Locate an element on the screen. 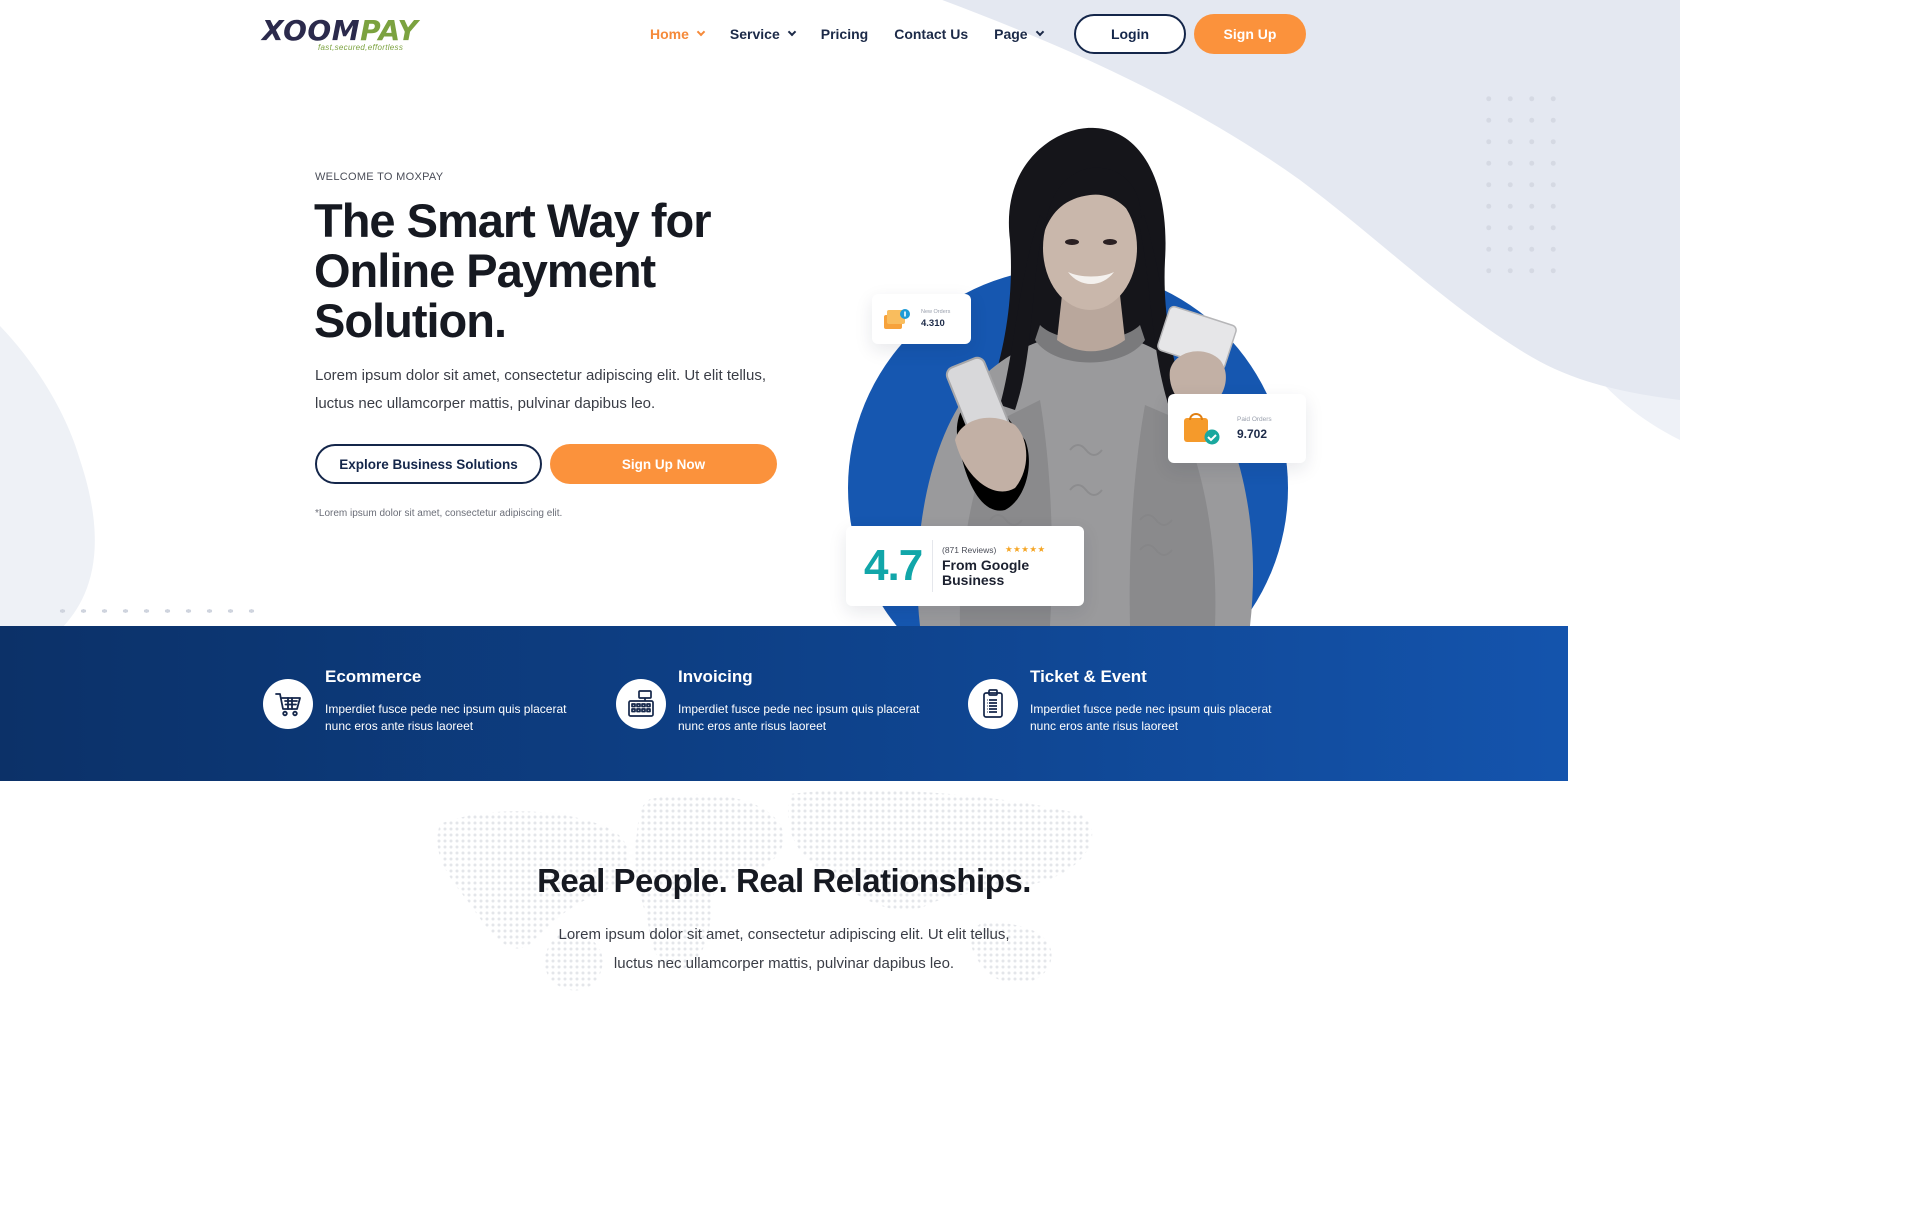  nav-item-label: Contact Us is located at coordinates (931, 34).